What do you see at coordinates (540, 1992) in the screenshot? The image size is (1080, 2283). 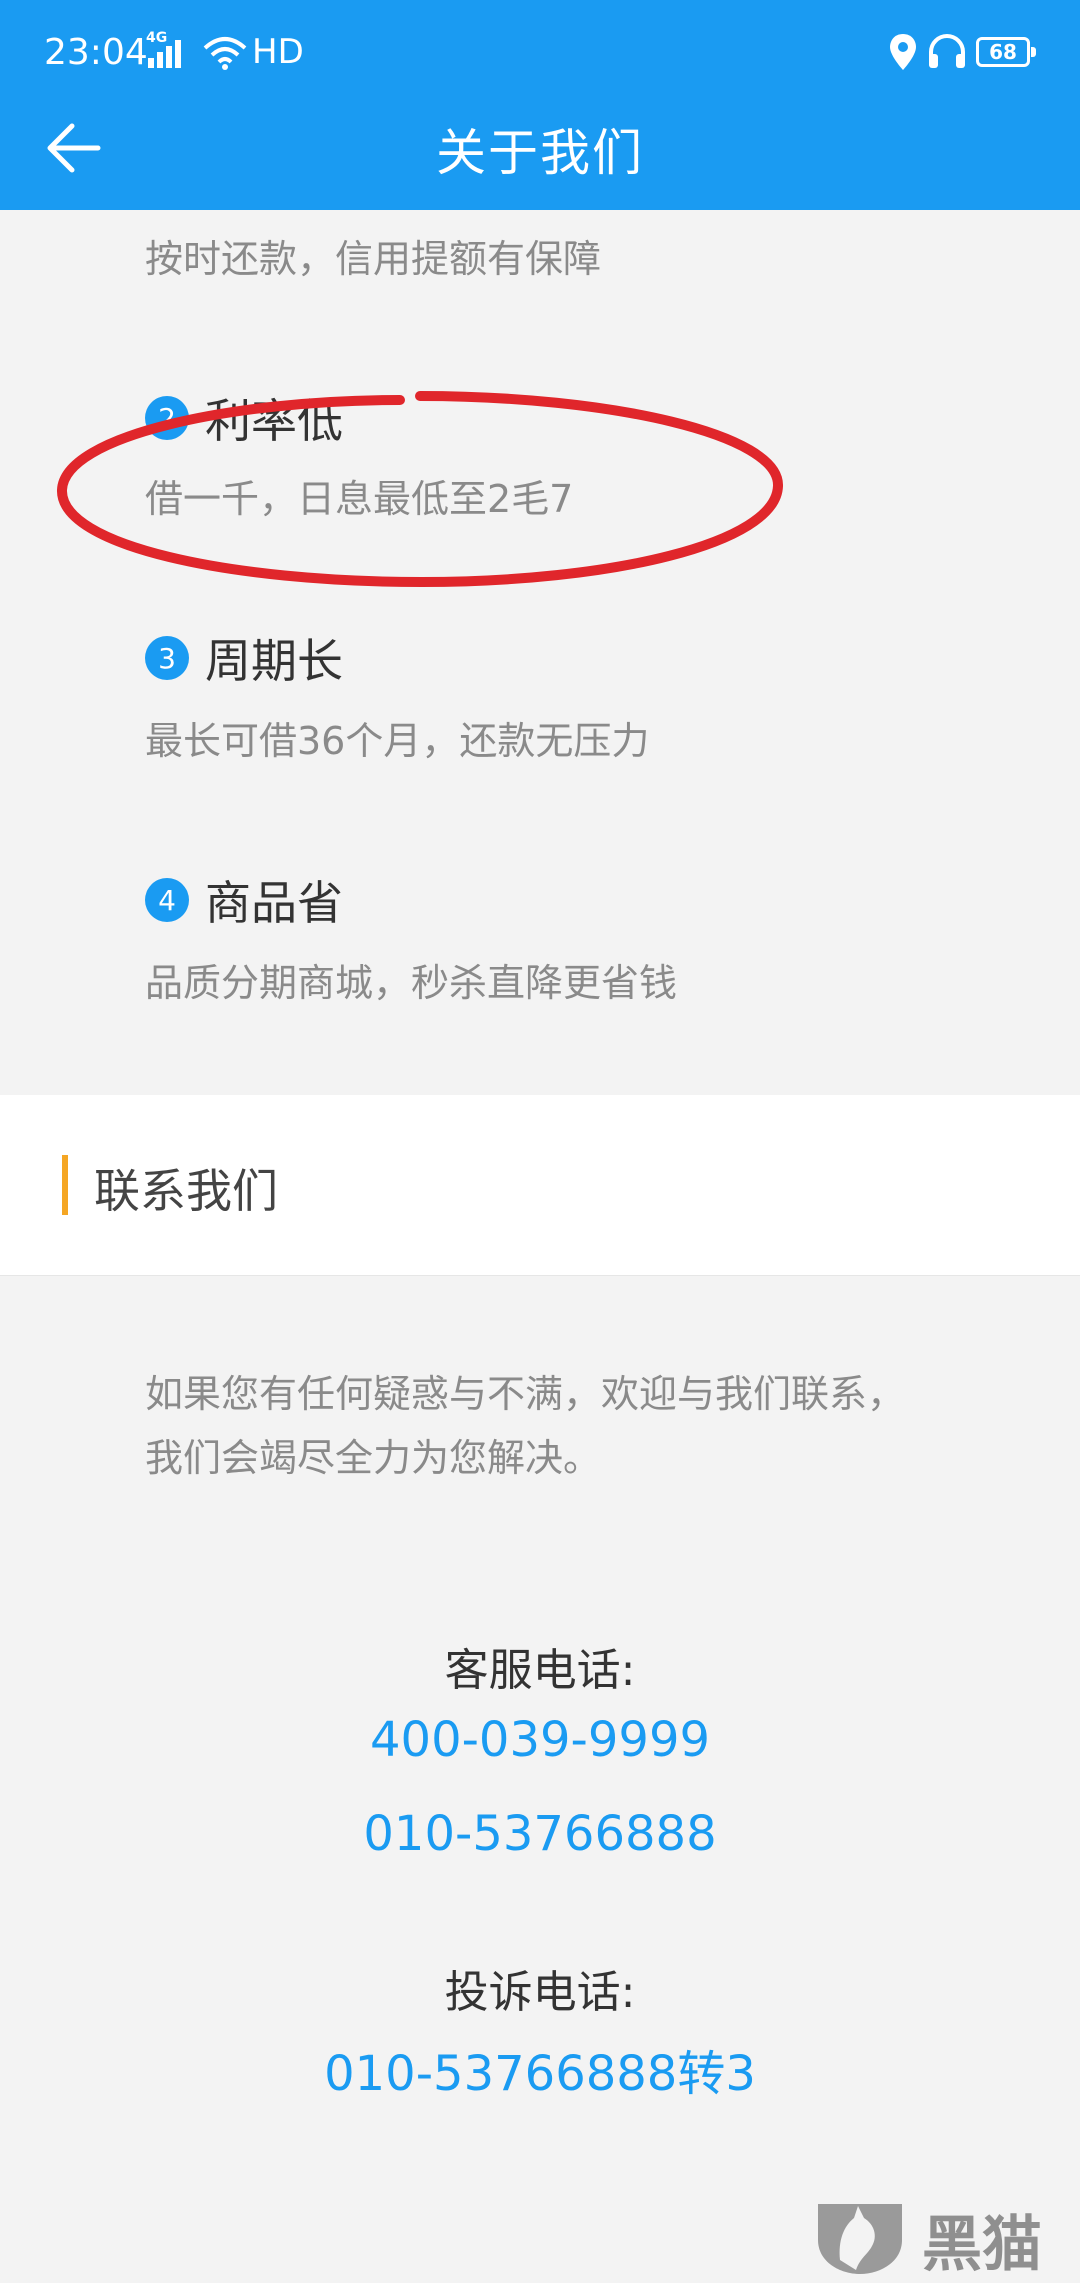 I see `complaint-phone-label: 投诉电话:` at bounding box center [540, 1992].